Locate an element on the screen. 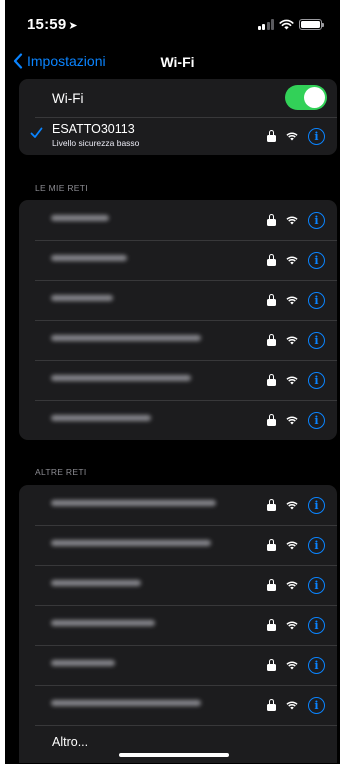 The height and width of the screenshot is (764, 350). page-title: Wi-Fi is located at coordinates (177, 62).